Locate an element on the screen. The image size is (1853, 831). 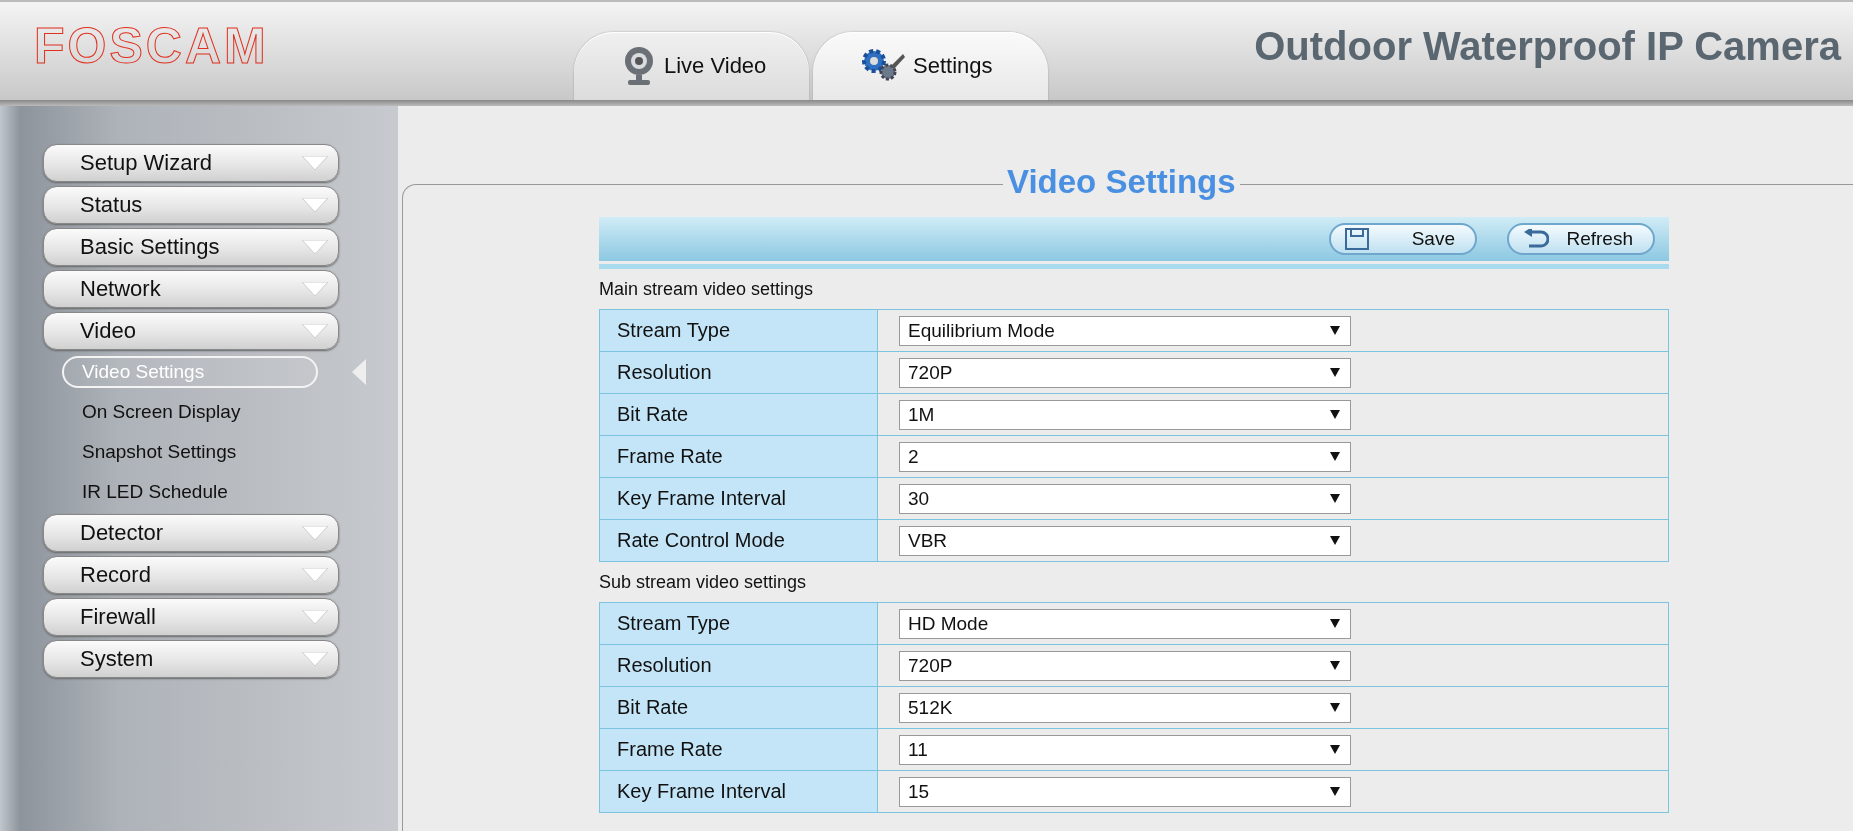
menu-item: Setup Wizard is located at coordinates (191, 163).